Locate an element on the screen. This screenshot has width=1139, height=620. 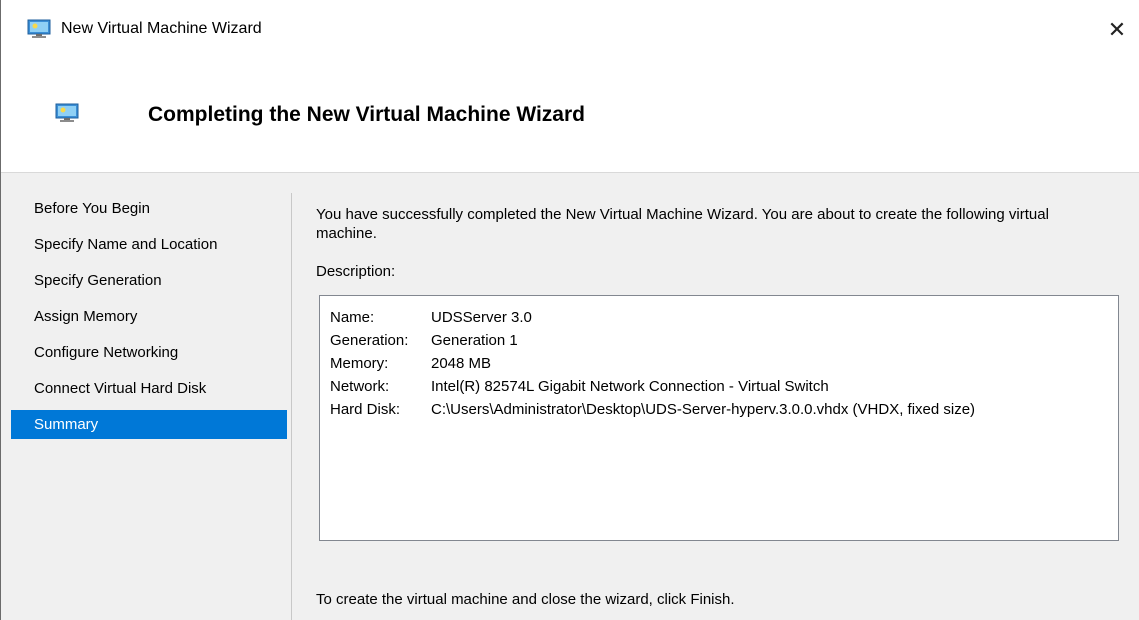
description-value: UDSServer 3.0 is located at coordinates (481, 317).